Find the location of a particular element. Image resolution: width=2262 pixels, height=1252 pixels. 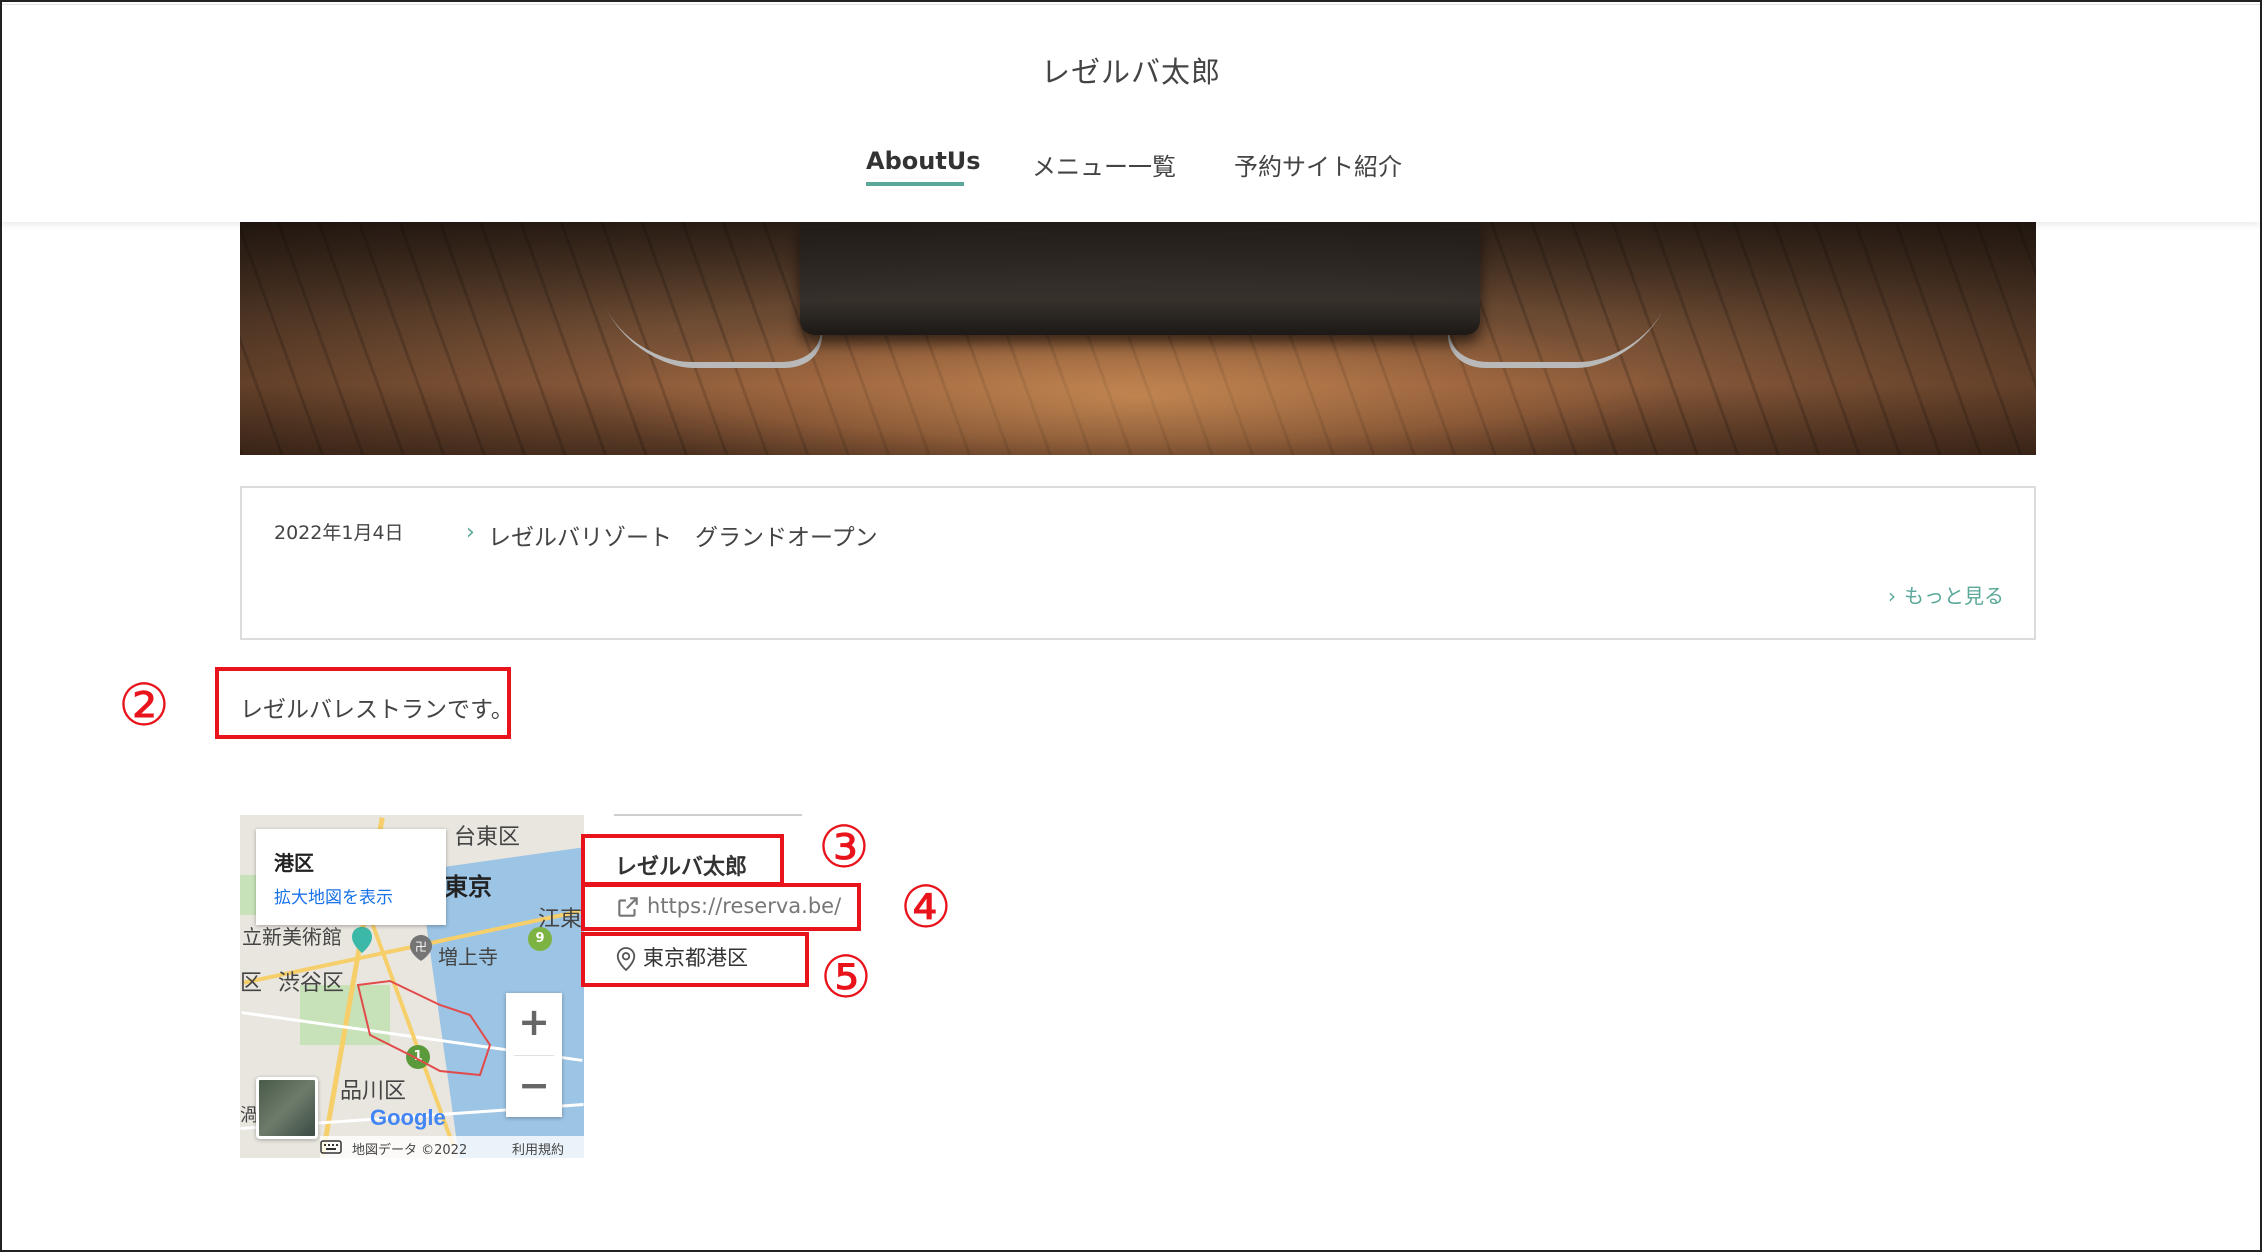

zoom-out-button: − is located at coordinates (534, 1087).